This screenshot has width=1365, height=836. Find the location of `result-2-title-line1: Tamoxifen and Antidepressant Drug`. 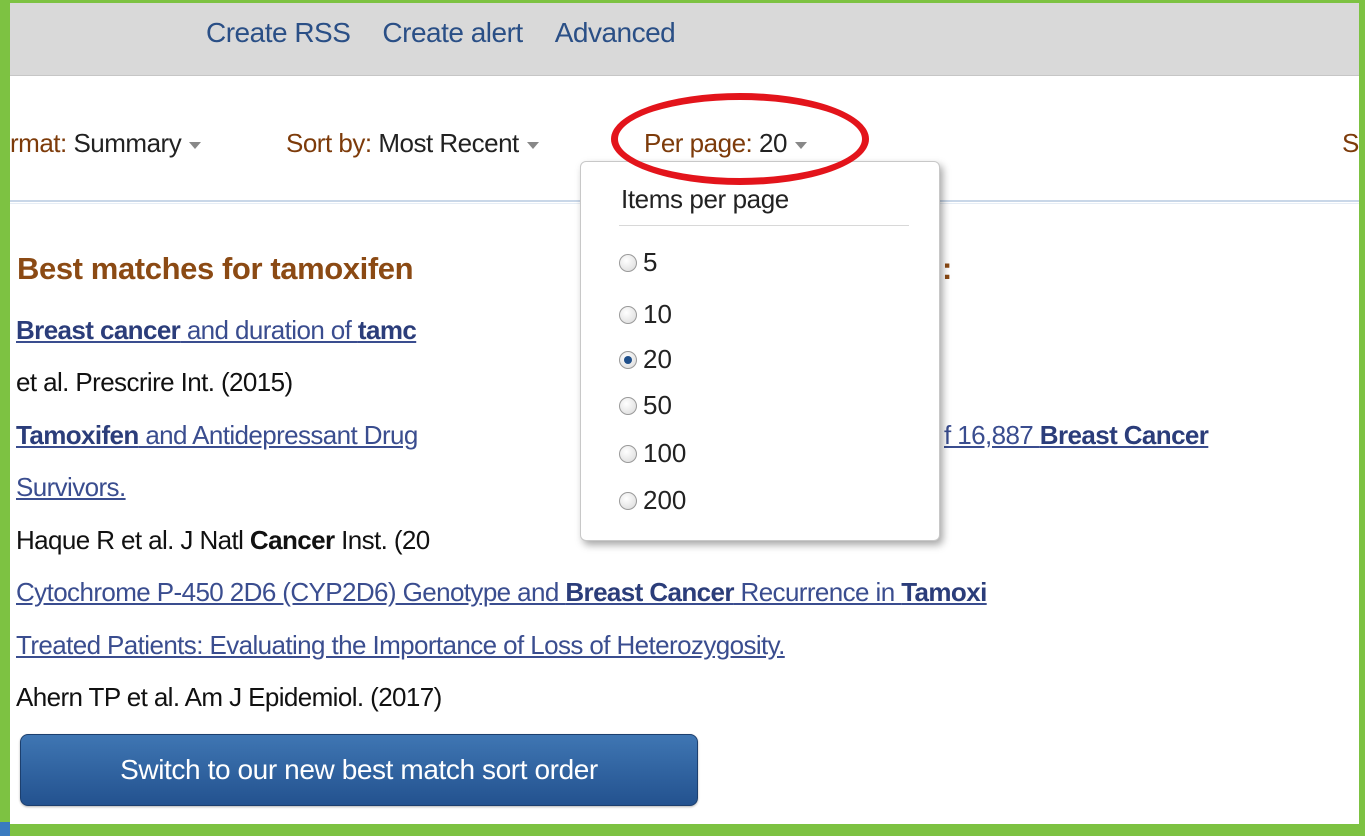

result-2-title-line1: Tamoxifen and Antidepressant Drug is located at coordinates (217, 435).